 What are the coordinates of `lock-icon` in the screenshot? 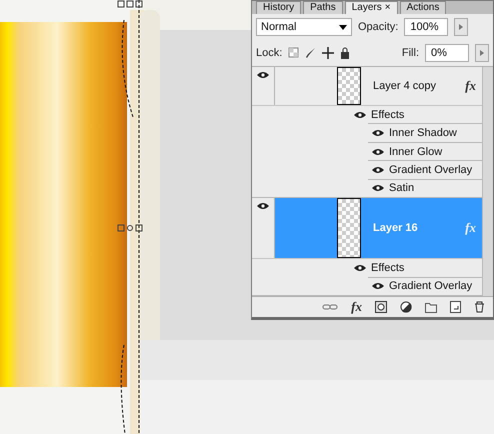 It's located at (345, 53).